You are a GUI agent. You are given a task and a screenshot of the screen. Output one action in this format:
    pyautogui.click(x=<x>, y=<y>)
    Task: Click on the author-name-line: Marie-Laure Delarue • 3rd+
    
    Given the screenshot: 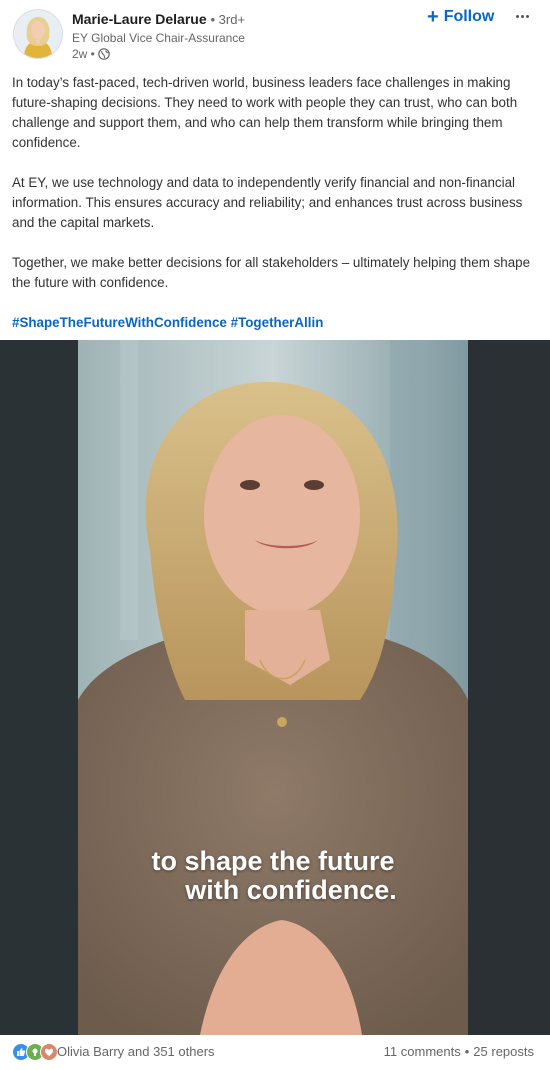 What is the action you would take?
    pyautogui.click(x=158, y=19)
    